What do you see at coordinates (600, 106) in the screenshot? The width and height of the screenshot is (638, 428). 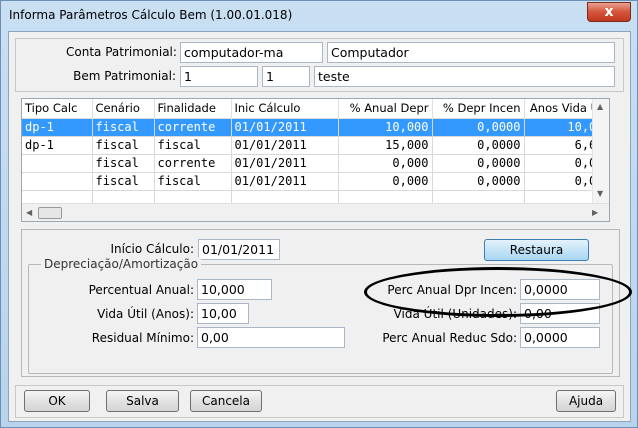 I see `scroll-up-arrow-icon: ▲` at bounding box center [600, 106].